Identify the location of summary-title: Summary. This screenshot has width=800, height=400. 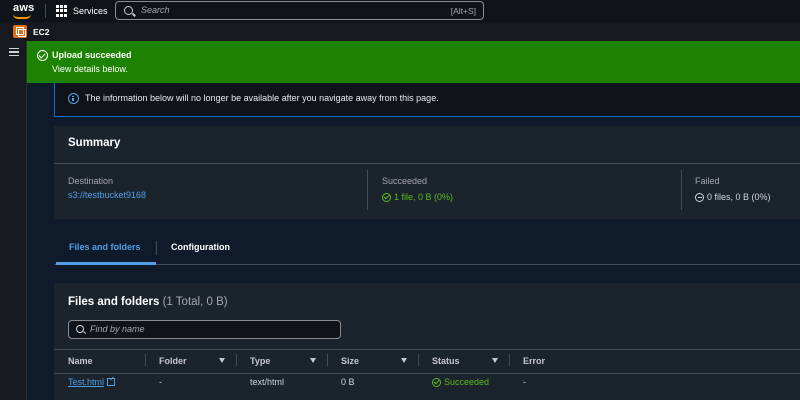
(94, 143).